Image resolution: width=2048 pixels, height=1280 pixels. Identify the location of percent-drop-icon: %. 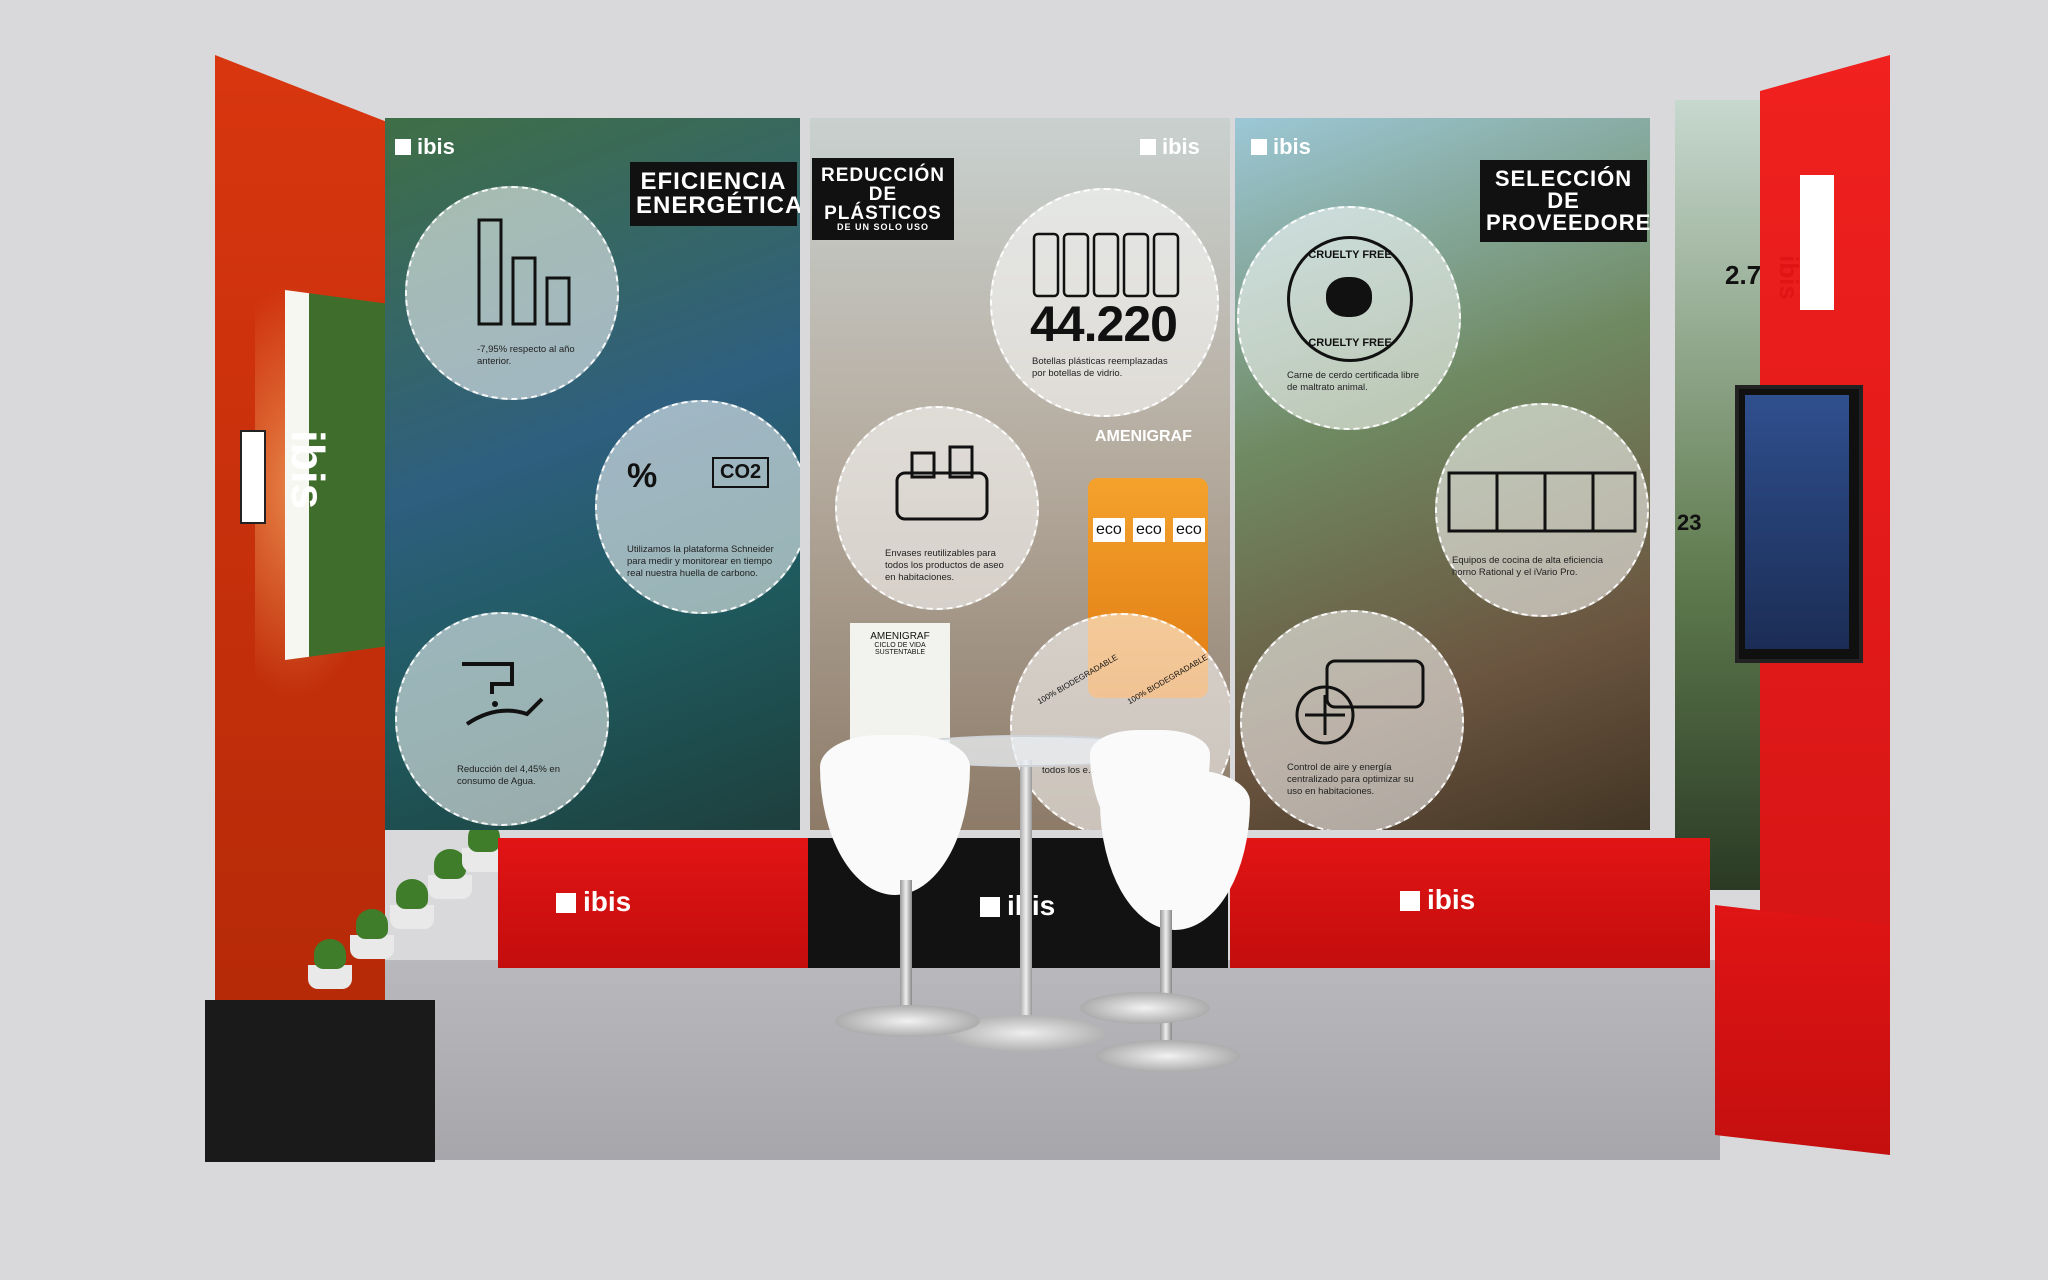
(642, 476).